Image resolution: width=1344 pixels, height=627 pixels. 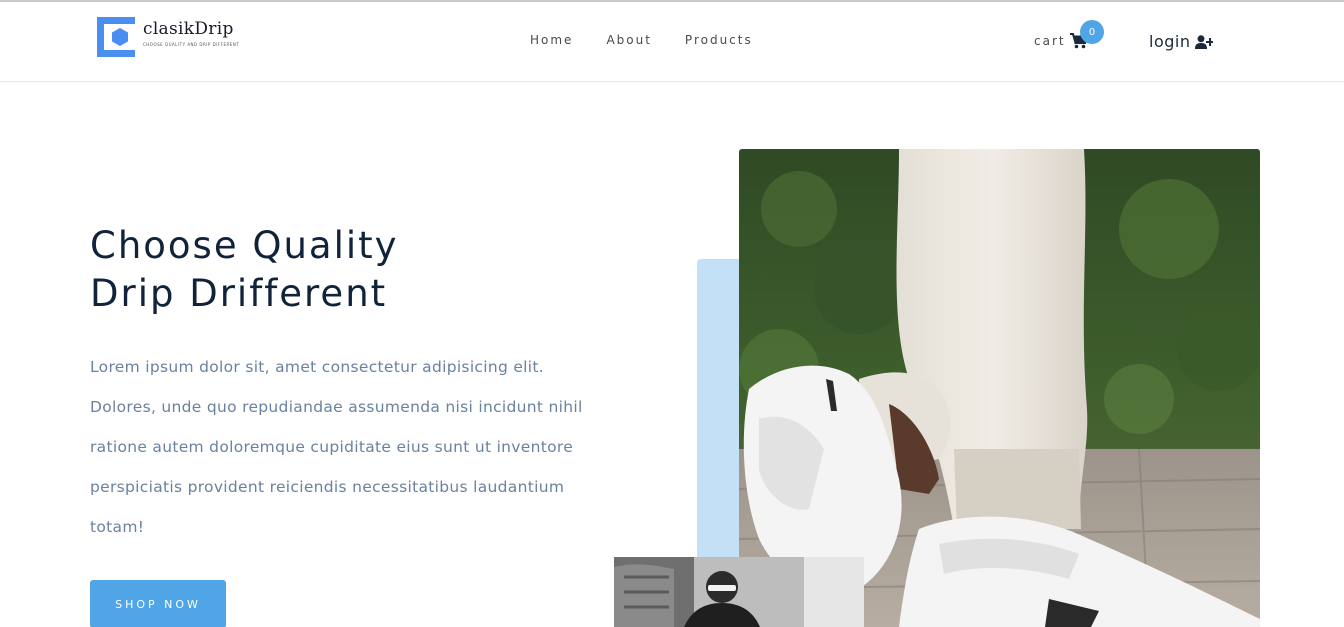 What do you see at coordinates (188, 29) in the screenshot?
I see `brand-name: clasikDrip` at bounding box center [188, 29].